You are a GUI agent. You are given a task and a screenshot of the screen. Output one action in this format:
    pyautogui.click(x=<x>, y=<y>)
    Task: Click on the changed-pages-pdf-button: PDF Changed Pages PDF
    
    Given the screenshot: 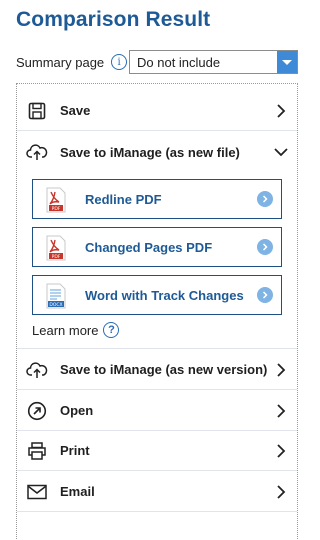 What is the action you would take?
    pyautogui.click(x=157, y=247)
    